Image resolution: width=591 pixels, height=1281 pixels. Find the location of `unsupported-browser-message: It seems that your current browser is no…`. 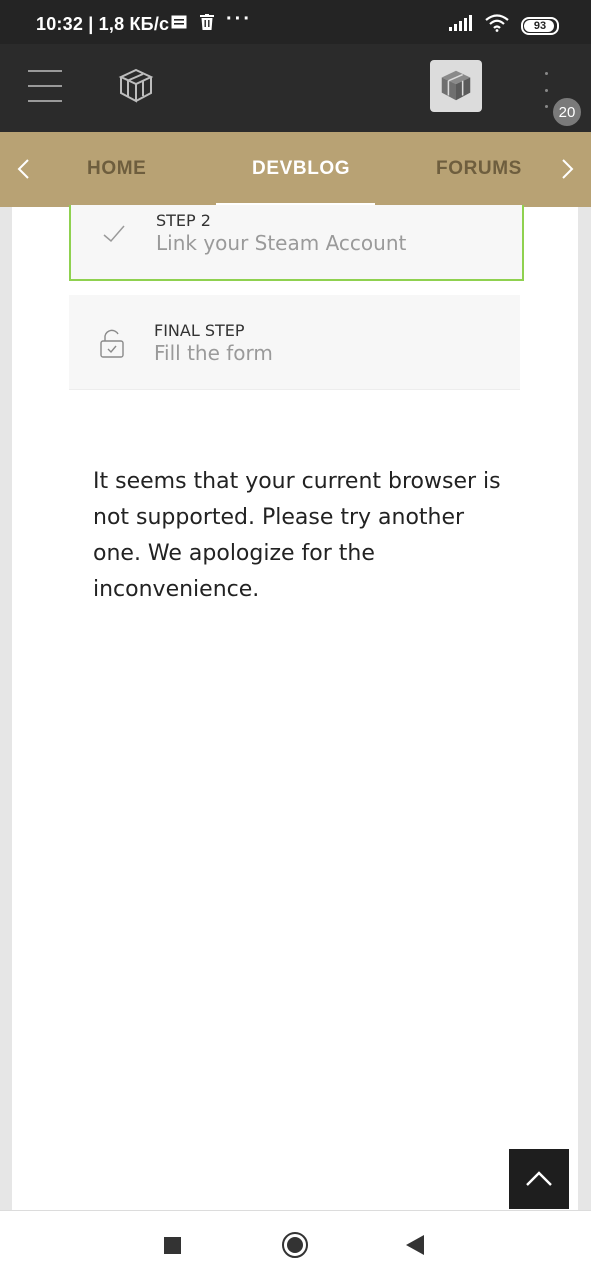

unsupported-browser-message: It seems that your current browser is no… is located at coordinates (297, 535).